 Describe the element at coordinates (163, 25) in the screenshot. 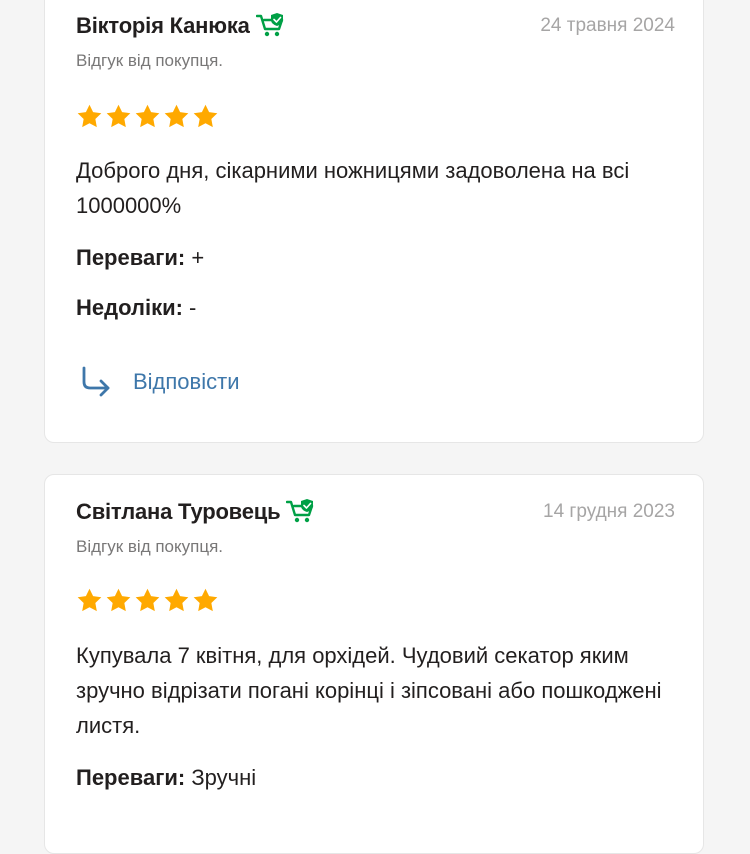

I see `review-author: Вікторія Канюка` at that location.